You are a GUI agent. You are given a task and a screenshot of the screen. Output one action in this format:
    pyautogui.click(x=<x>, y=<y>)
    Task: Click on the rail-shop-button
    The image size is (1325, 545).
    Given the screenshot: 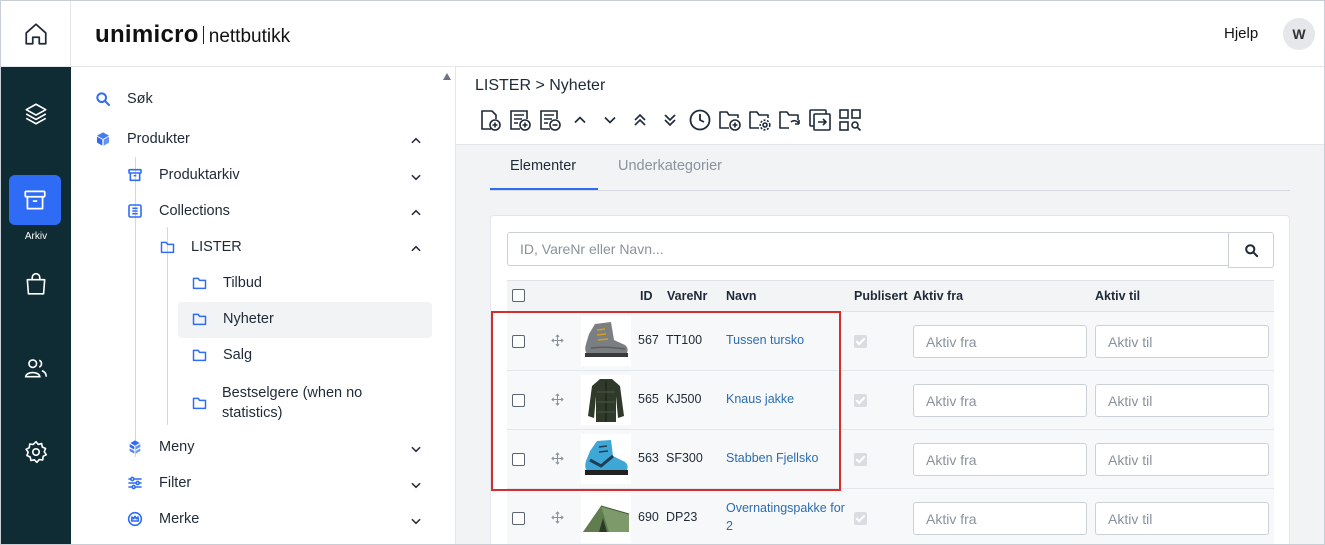 What is the action you would take?
    pyautogui.click(x=36, y=284)
    